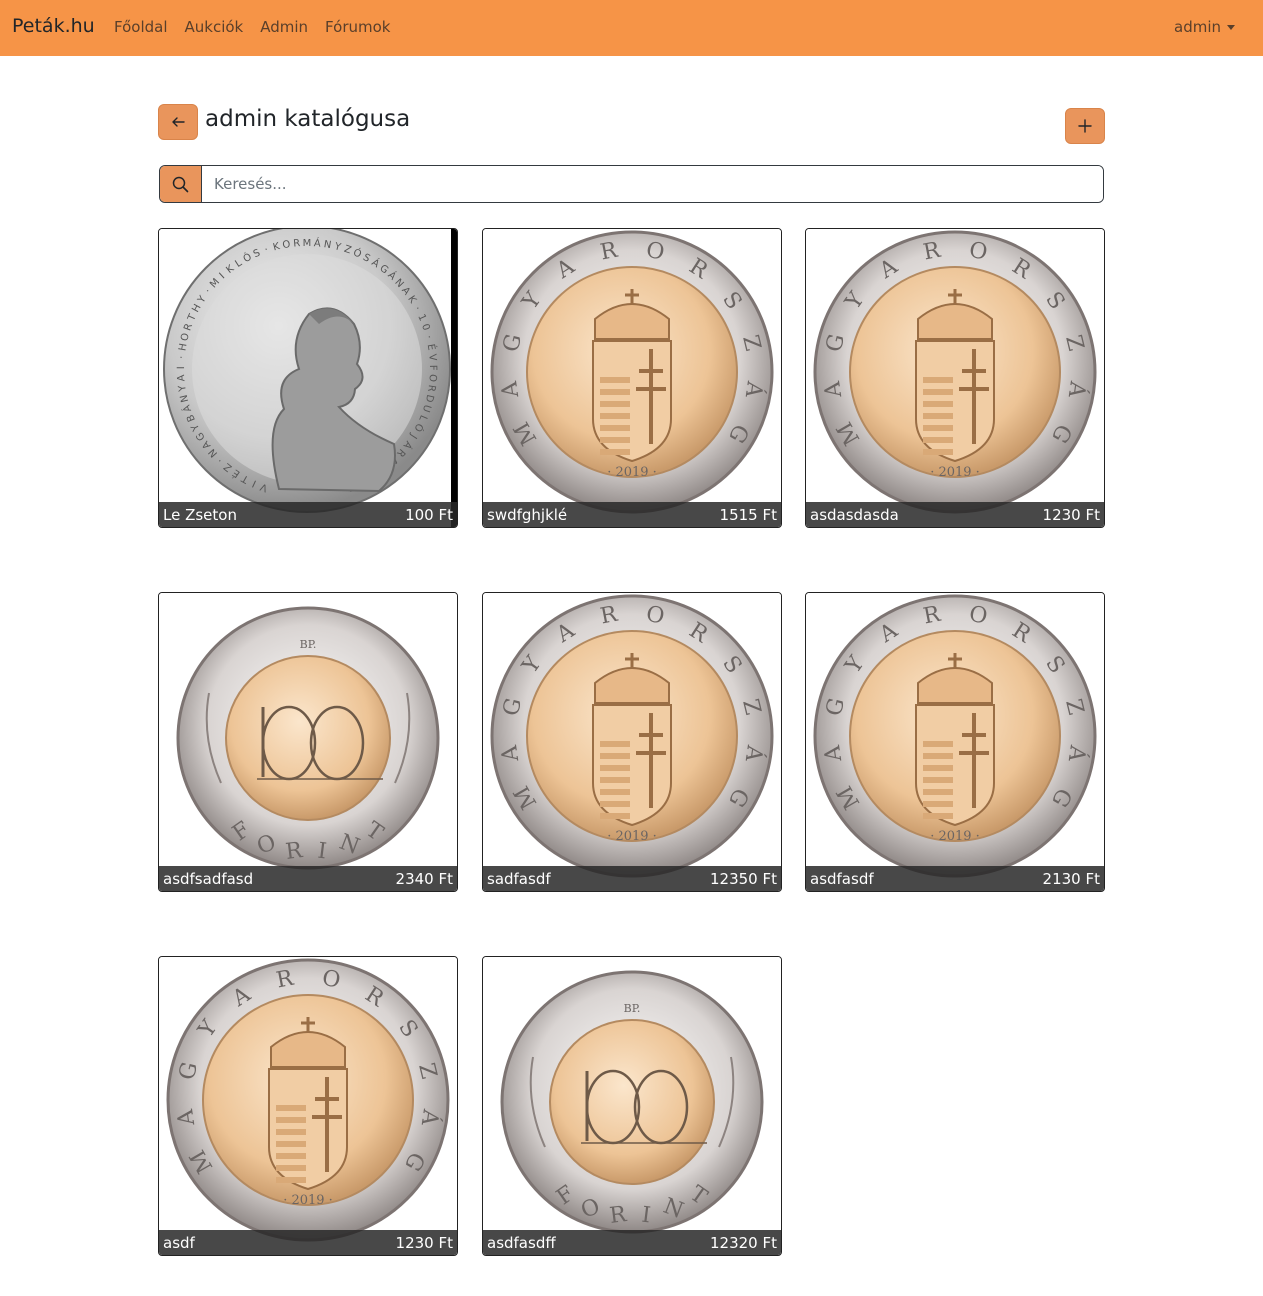 This screenshot has width=1263, height=1296. What do you see at coordinates (181, 367) in the screenshot?
I see `svg-text: I` at bounding box center [181, 367].